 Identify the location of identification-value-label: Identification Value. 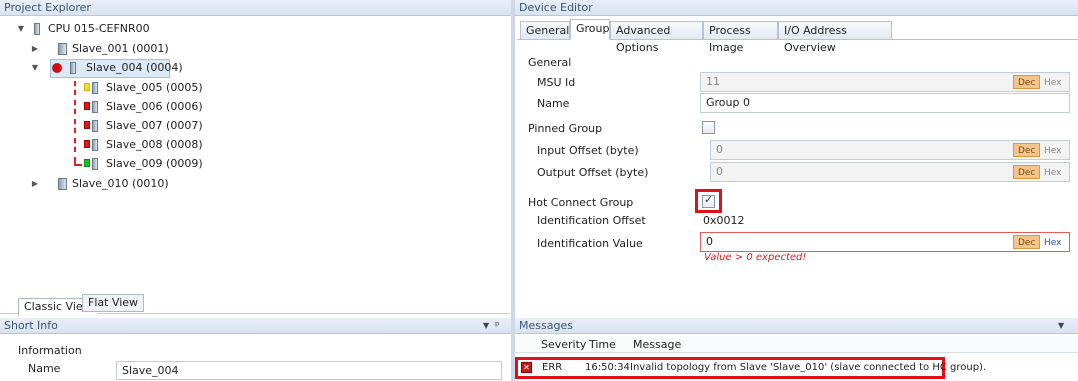
(590, 243).